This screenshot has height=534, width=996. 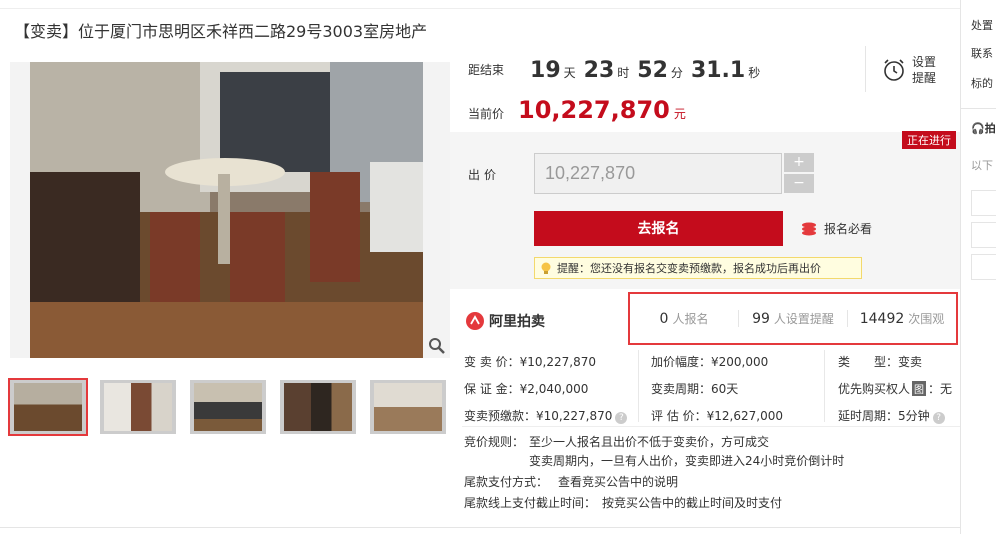 What do you see at coordinates (679, 114) in the screenshot?
I see `current-price-unit: 元` at bounding box center [679, 114].